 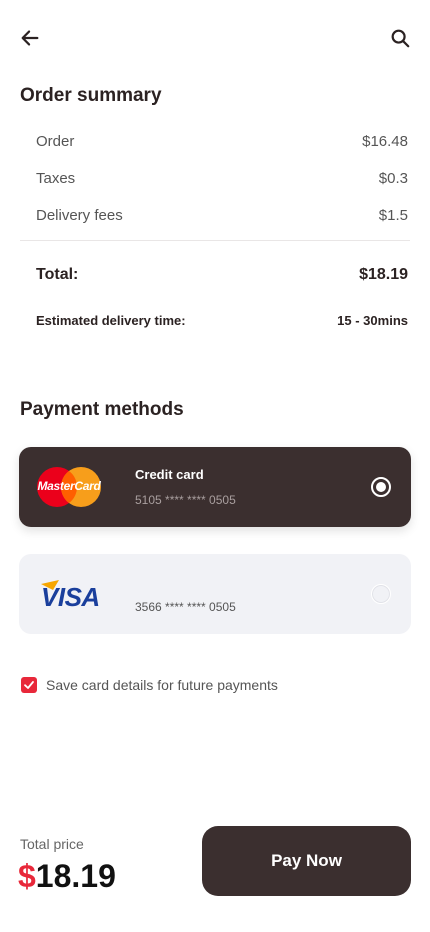 What do you see at coordinates (55, 141) in the screenshot?
I see `order-label: Order` at bounding box center [55, 141].